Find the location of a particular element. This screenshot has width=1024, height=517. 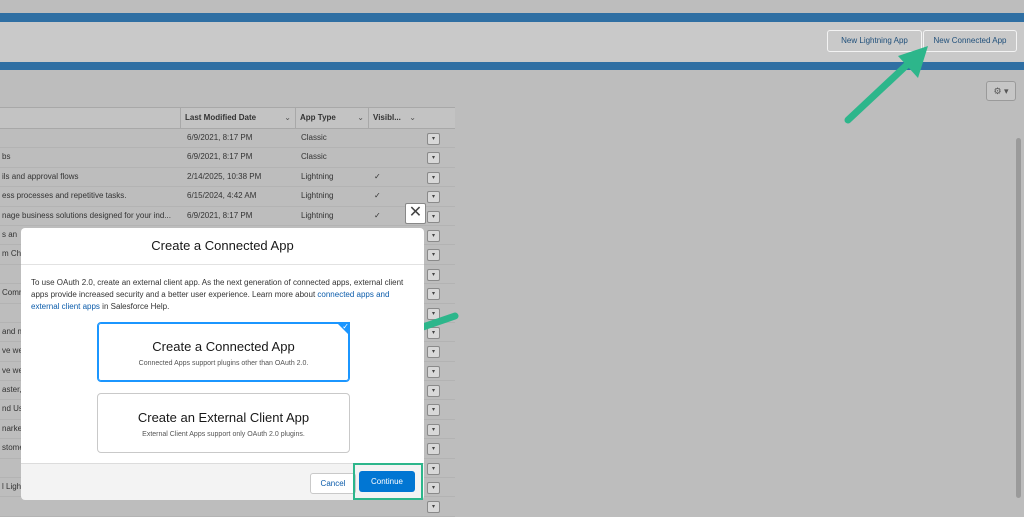

page-scrollbar is located at coordinates (1018, 318).